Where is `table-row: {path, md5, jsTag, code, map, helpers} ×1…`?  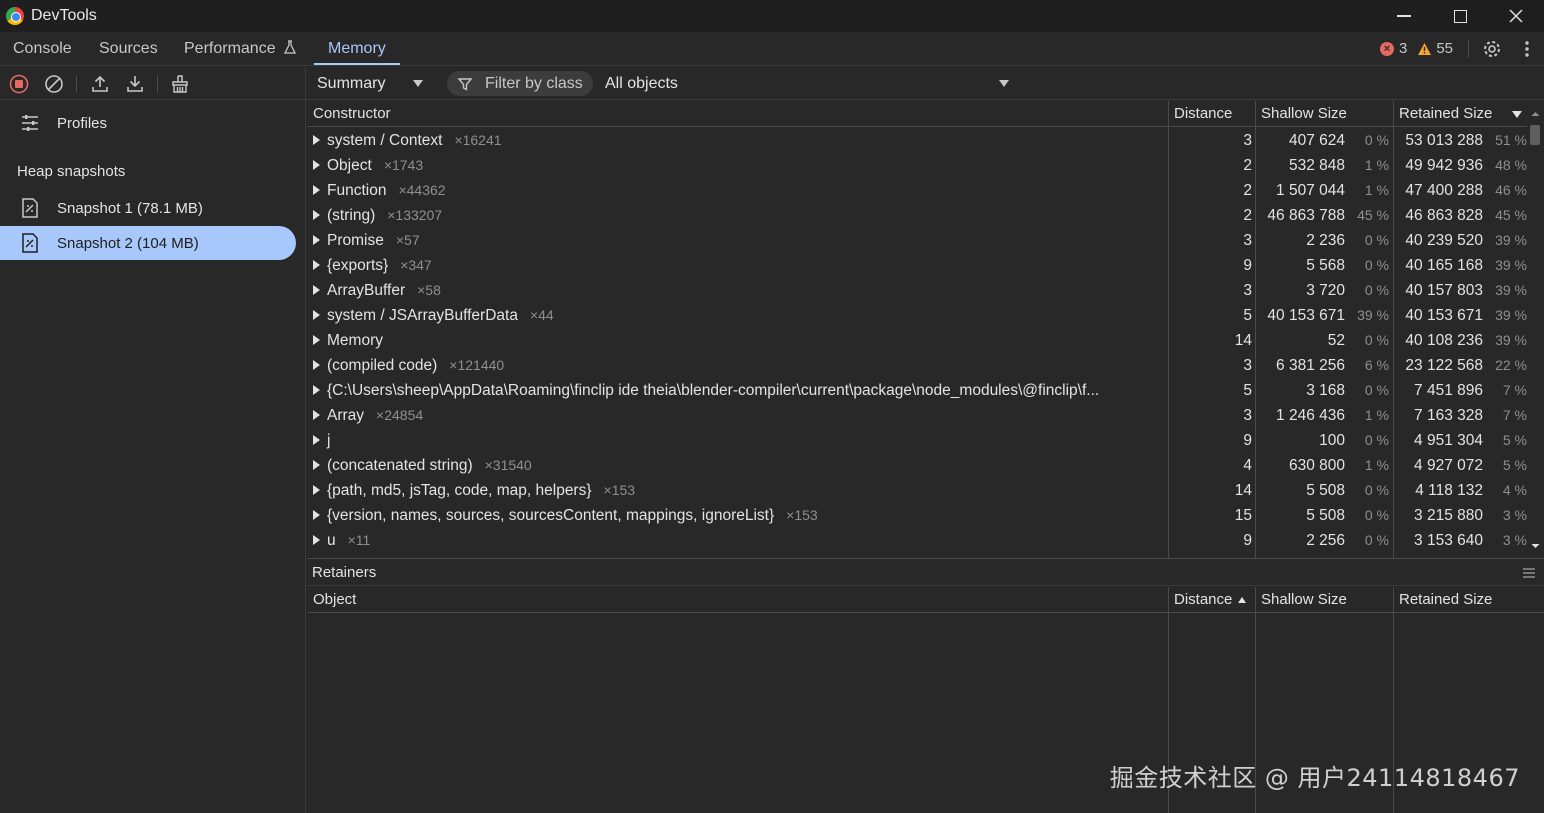 table-row: {path, md5, jsTag, code, map, helpers} ×1… is located at coordinates (918, 490).